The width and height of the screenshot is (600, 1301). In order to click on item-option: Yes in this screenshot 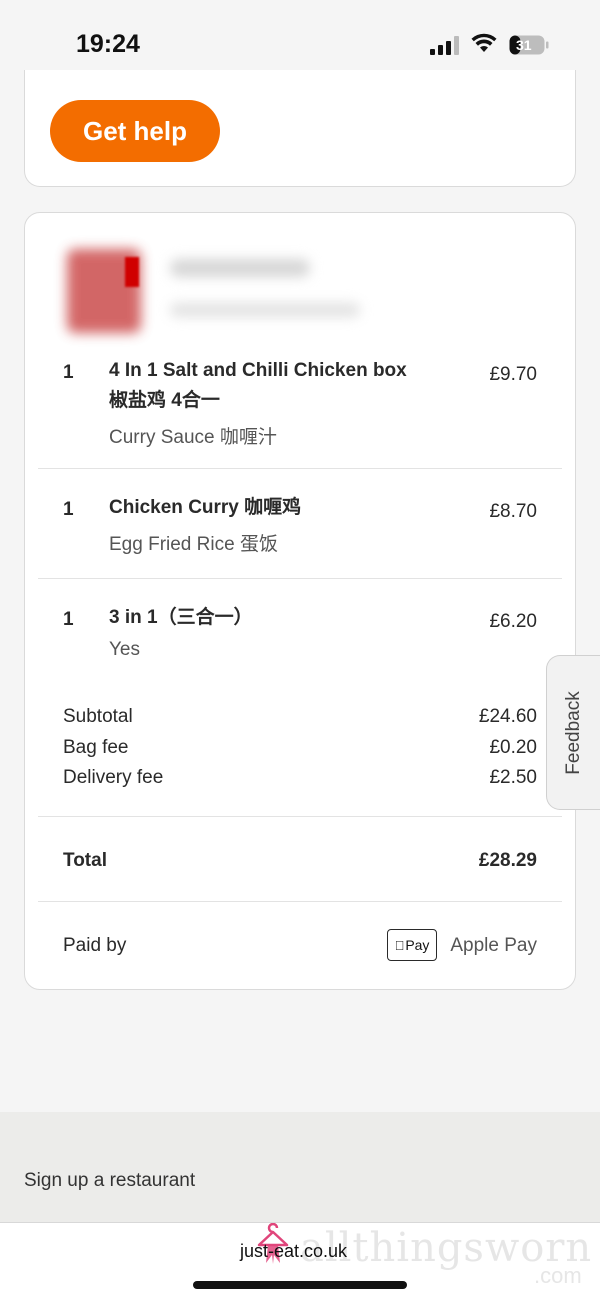, I will do `click(124, 649)`.